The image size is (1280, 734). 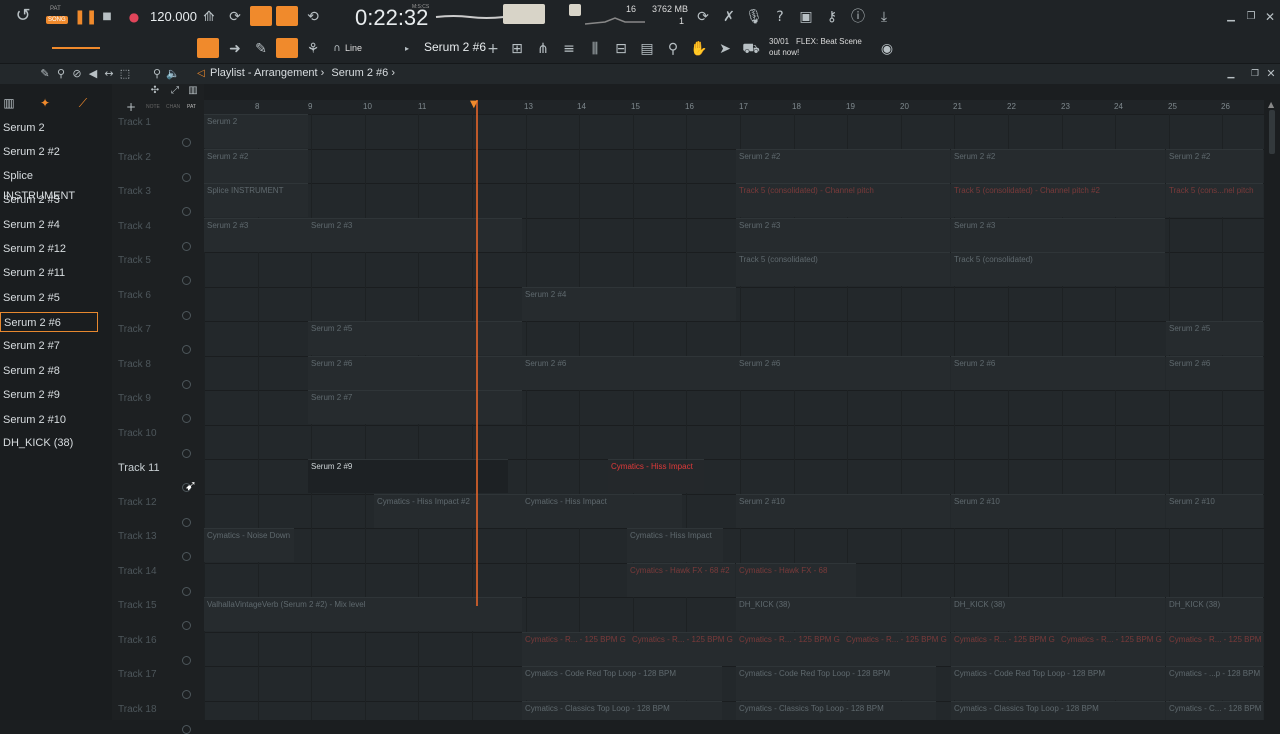 I want to click on record-icon: ●, so click(x=134, y=17).